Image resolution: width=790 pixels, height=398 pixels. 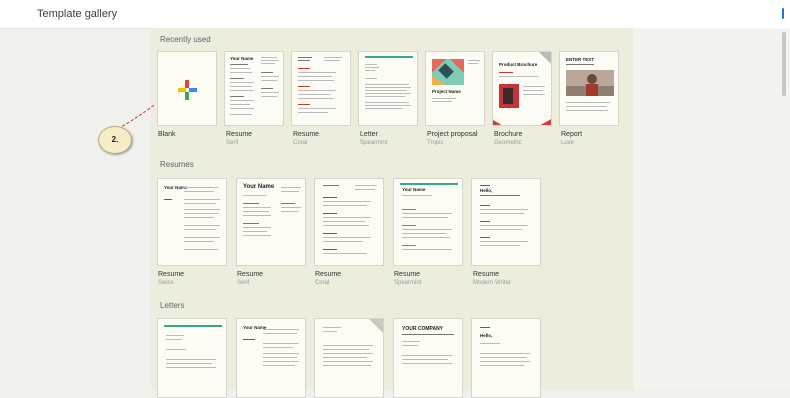 What do you see at coordinates (77, 14) in the screenshot?
I see `app-title: Template gallery` at bounding box center [77, 14].